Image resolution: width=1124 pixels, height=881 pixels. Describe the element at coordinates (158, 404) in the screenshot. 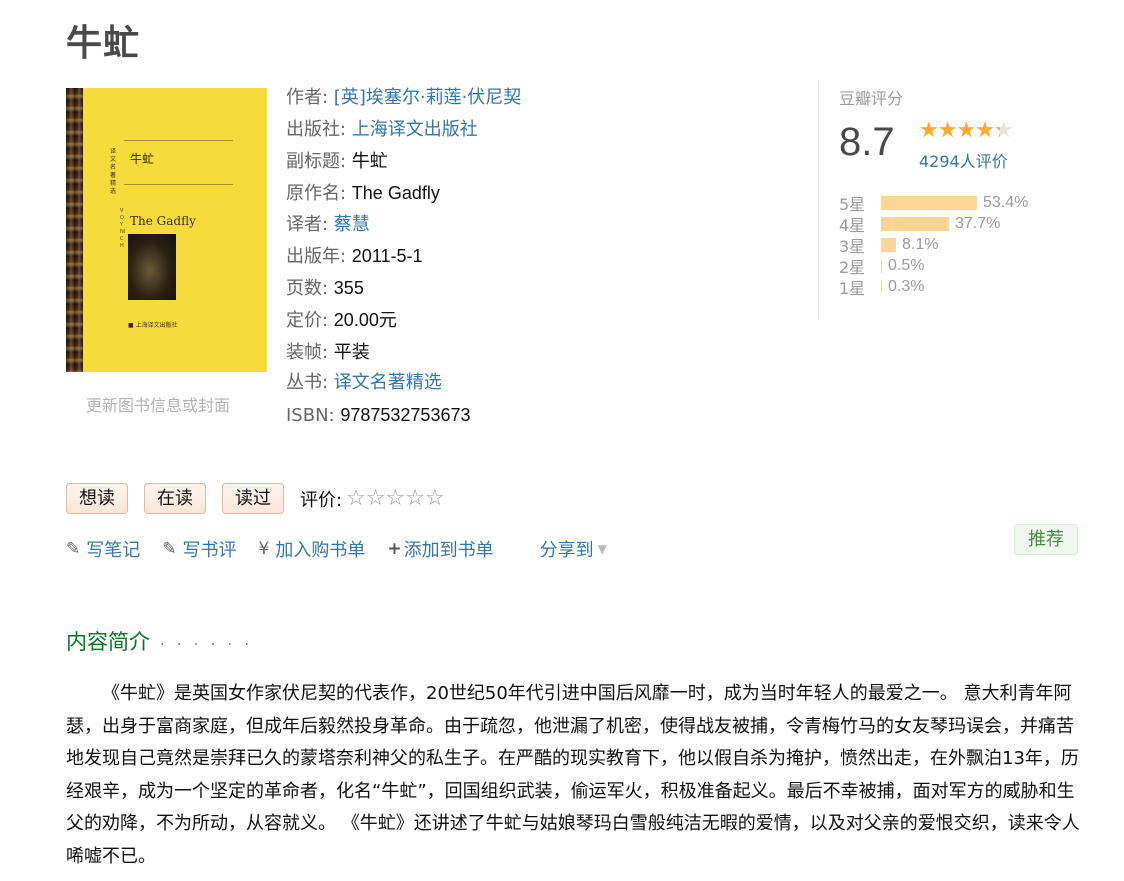

I see `update-cover-link: 更新图书信息或封面` at that location.